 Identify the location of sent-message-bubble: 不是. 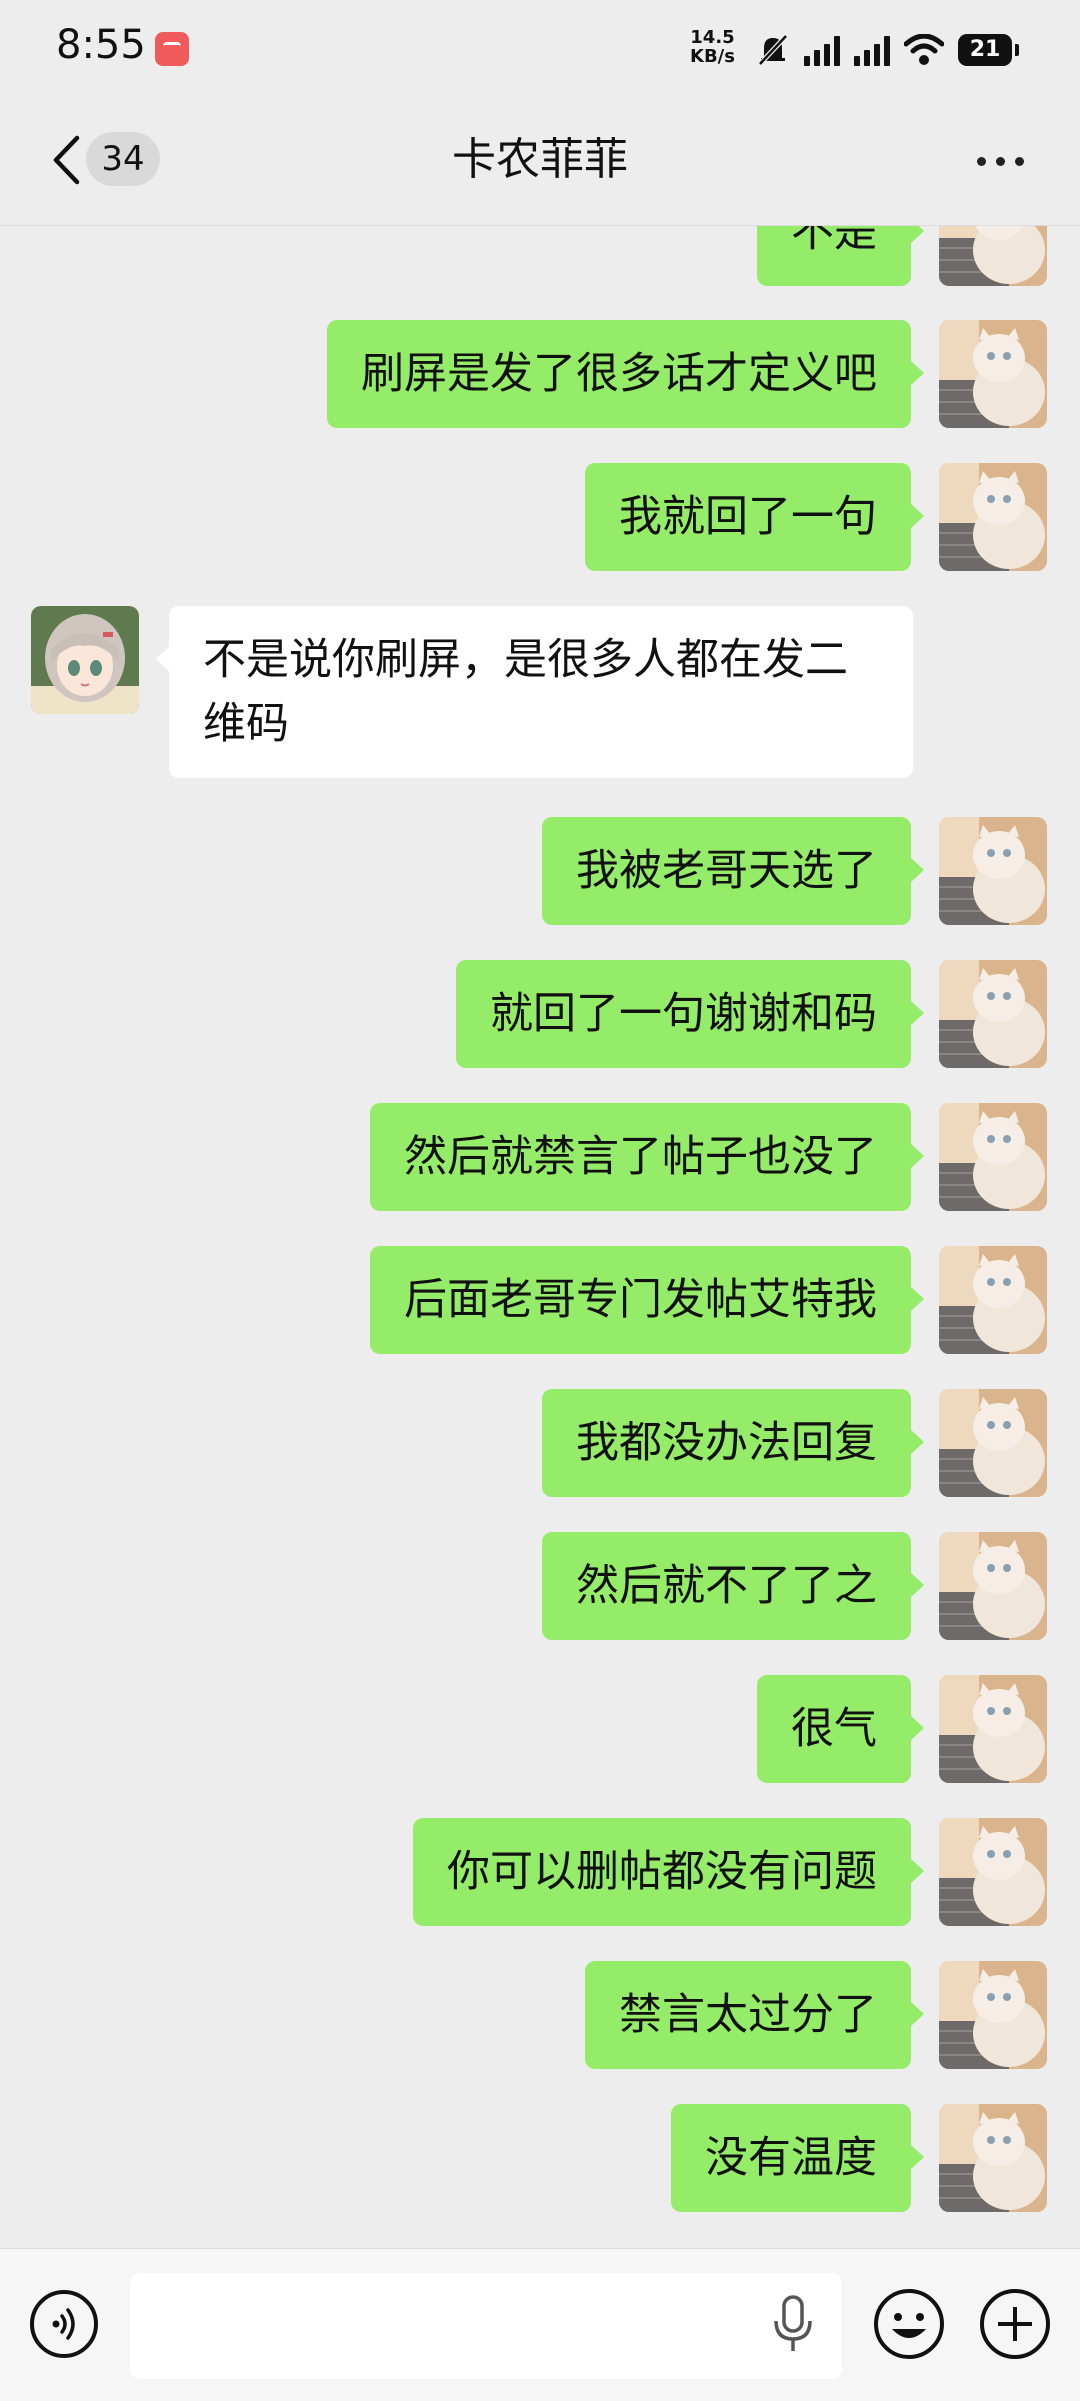
(840, 256).